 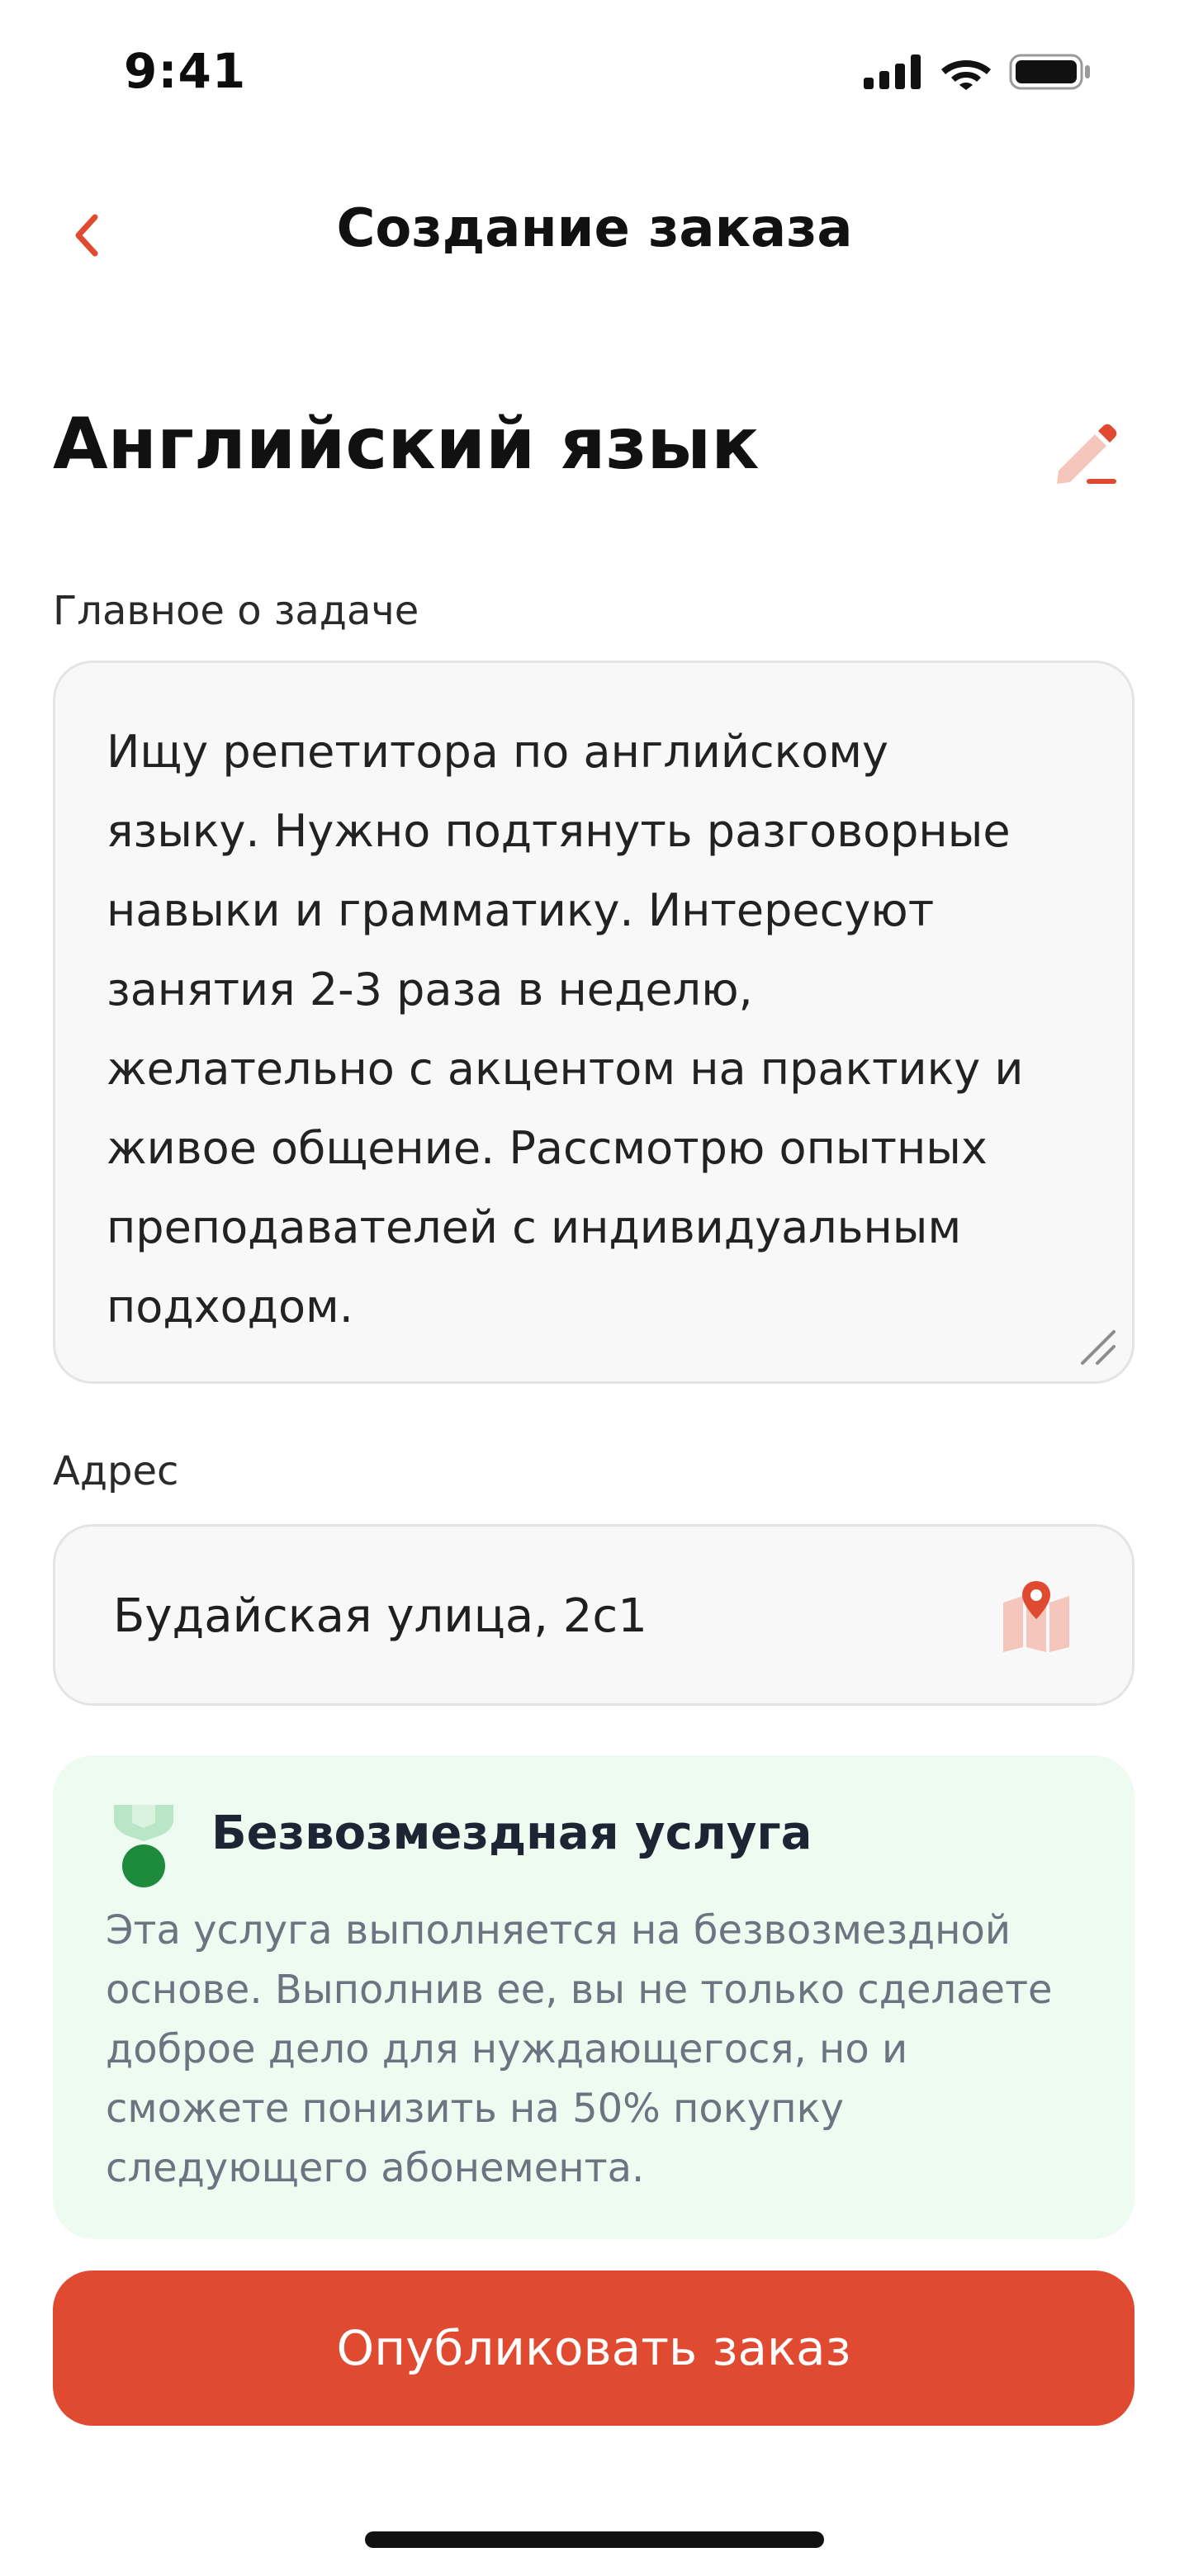 I want to click on map-button, so click(x=1036, y=1616).